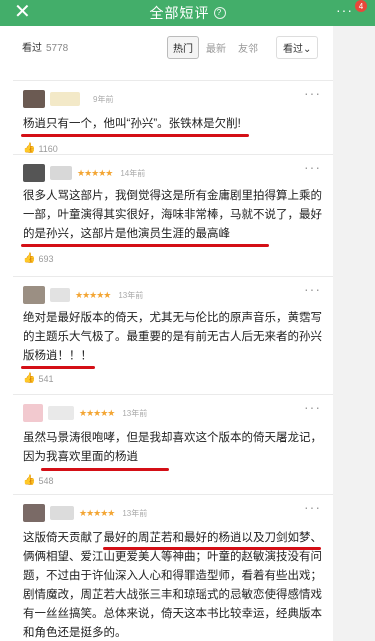 This screenshot has width=375, height=641. What do you see at coordinates (46, 258) in the screenshot?
I see `like-number: 693` at bounding box center [46, 258].